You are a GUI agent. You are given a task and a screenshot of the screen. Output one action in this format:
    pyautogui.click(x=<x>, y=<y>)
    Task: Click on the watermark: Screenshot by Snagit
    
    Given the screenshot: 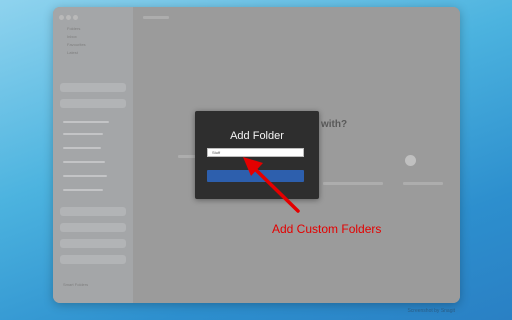 What is the action you would take?
    pyautogui.click(x=431, y=311)
    